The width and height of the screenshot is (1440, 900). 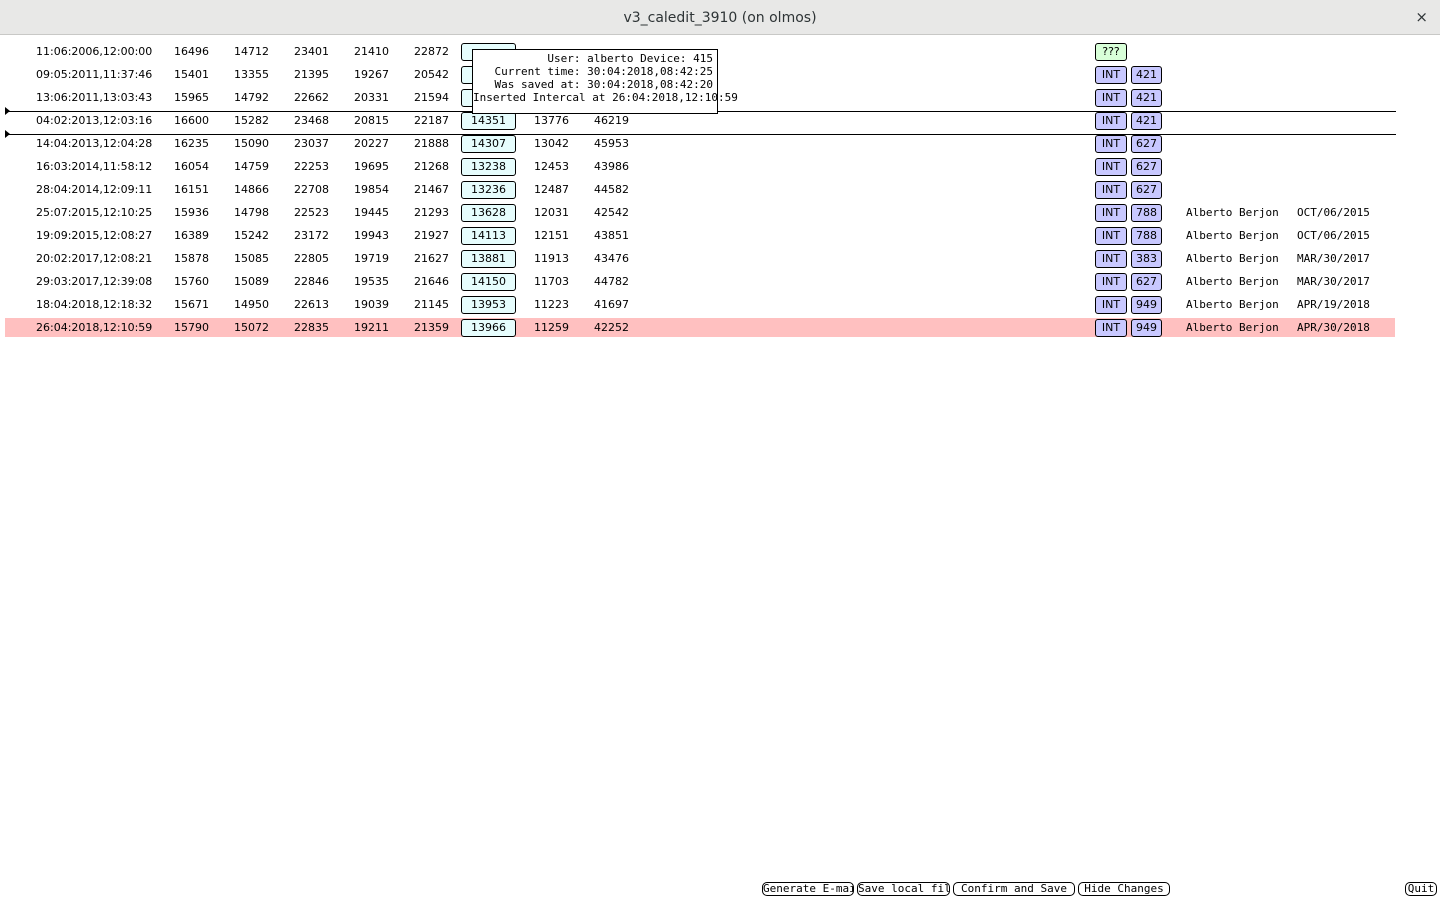 I want to click on row-edit-value-box: 14150, so click(x=488, y=282).